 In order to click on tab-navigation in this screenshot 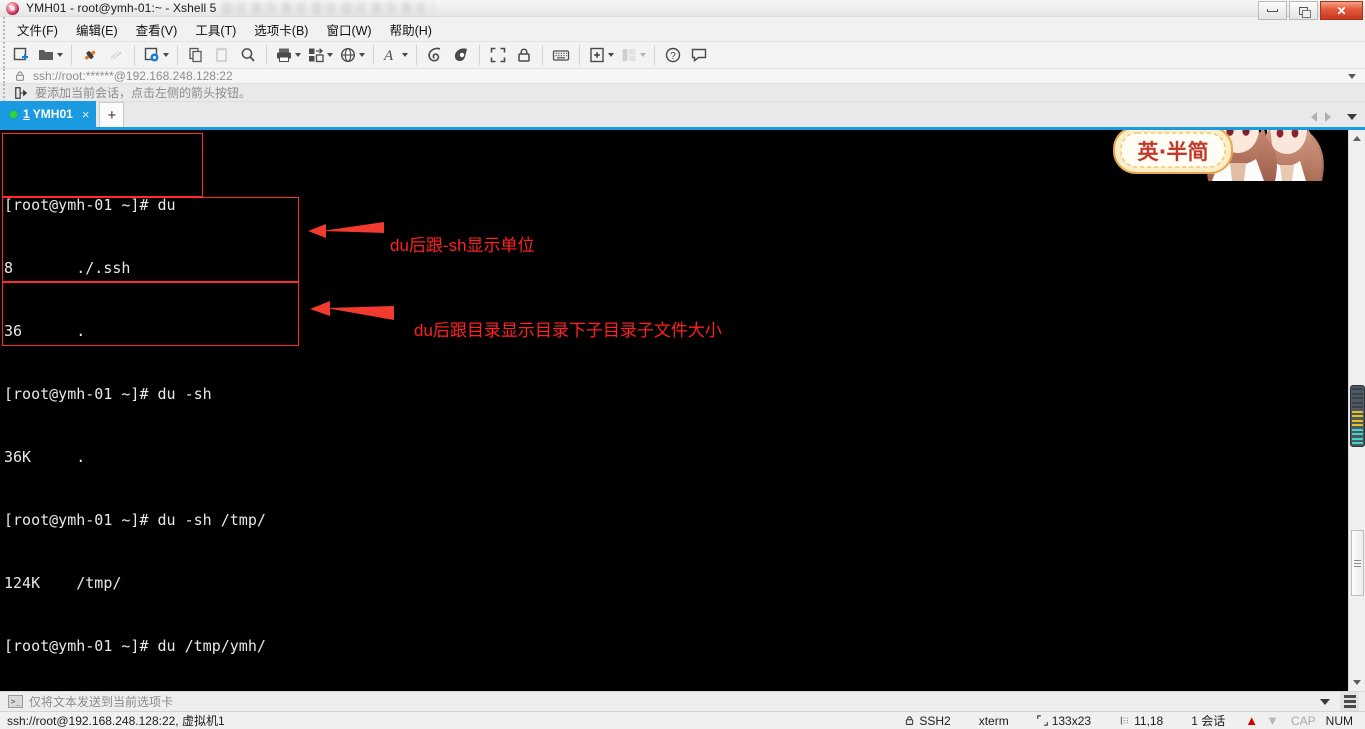, I will do `click(1338, 119)`.